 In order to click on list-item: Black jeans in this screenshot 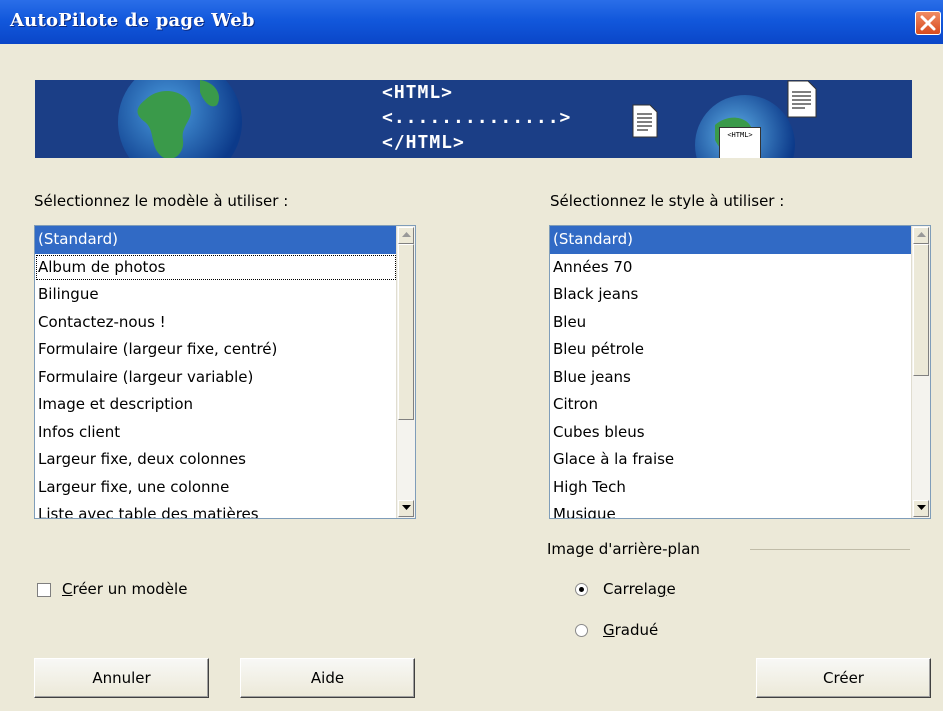, I will do `click(731, 295)`.